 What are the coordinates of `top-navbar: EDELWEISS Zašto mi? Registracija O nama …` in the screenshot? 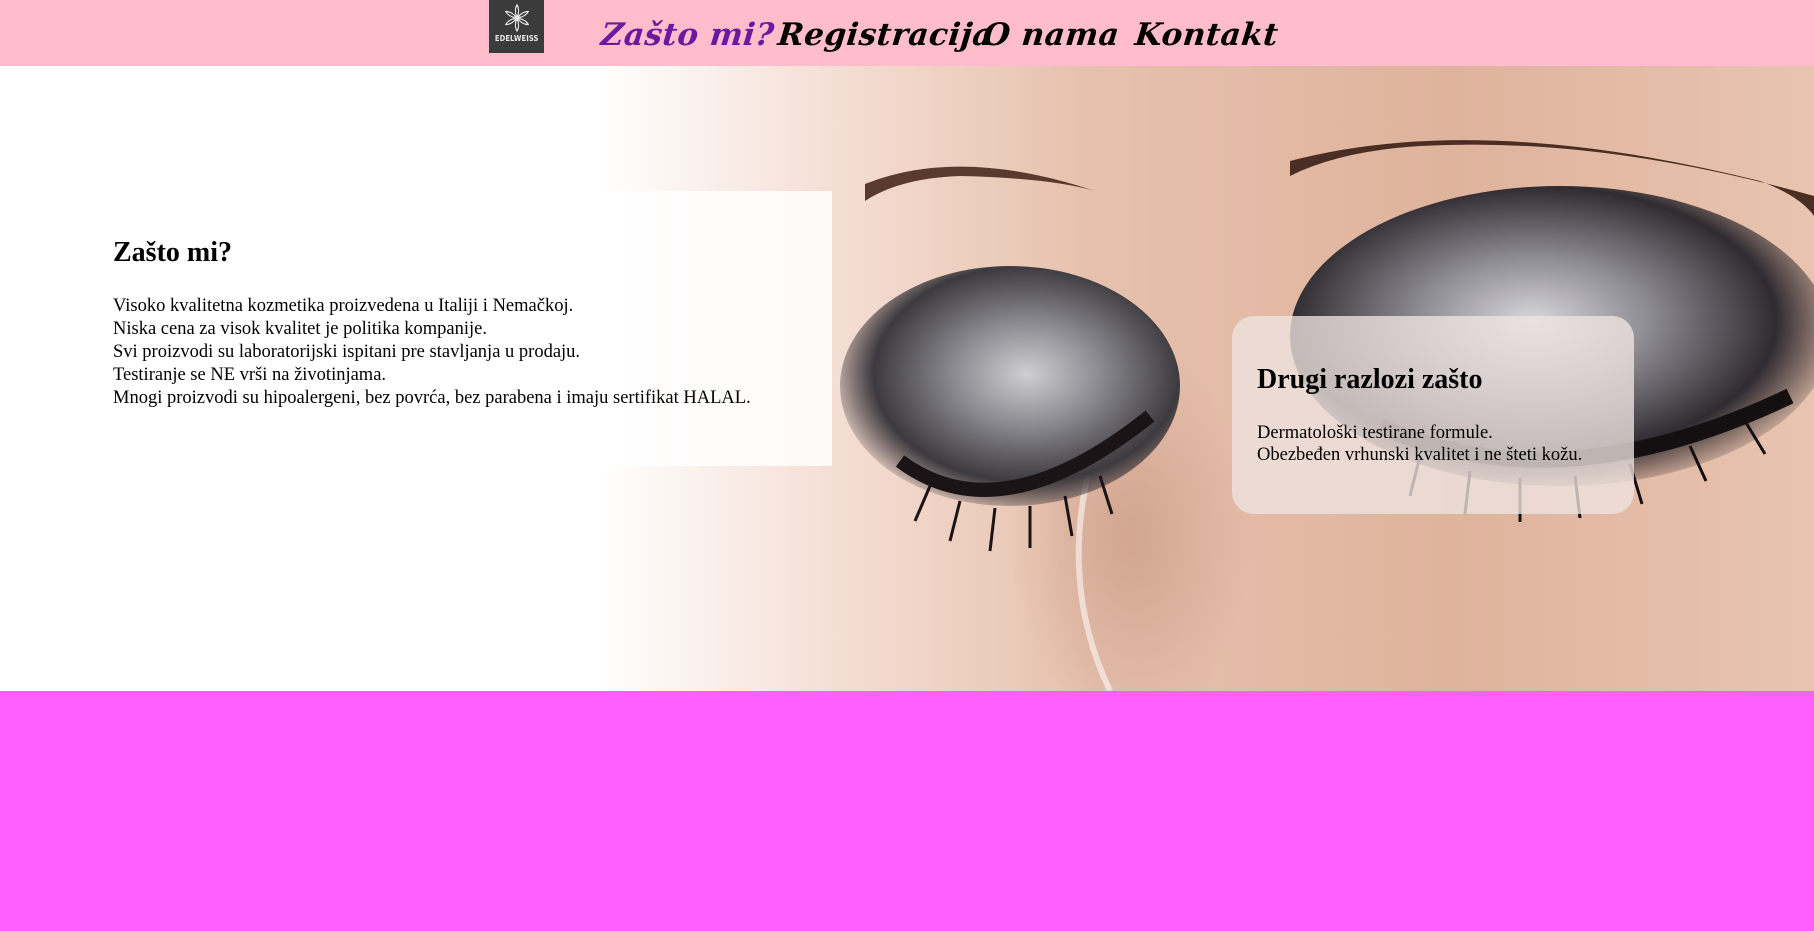 It's located at (907, 33).